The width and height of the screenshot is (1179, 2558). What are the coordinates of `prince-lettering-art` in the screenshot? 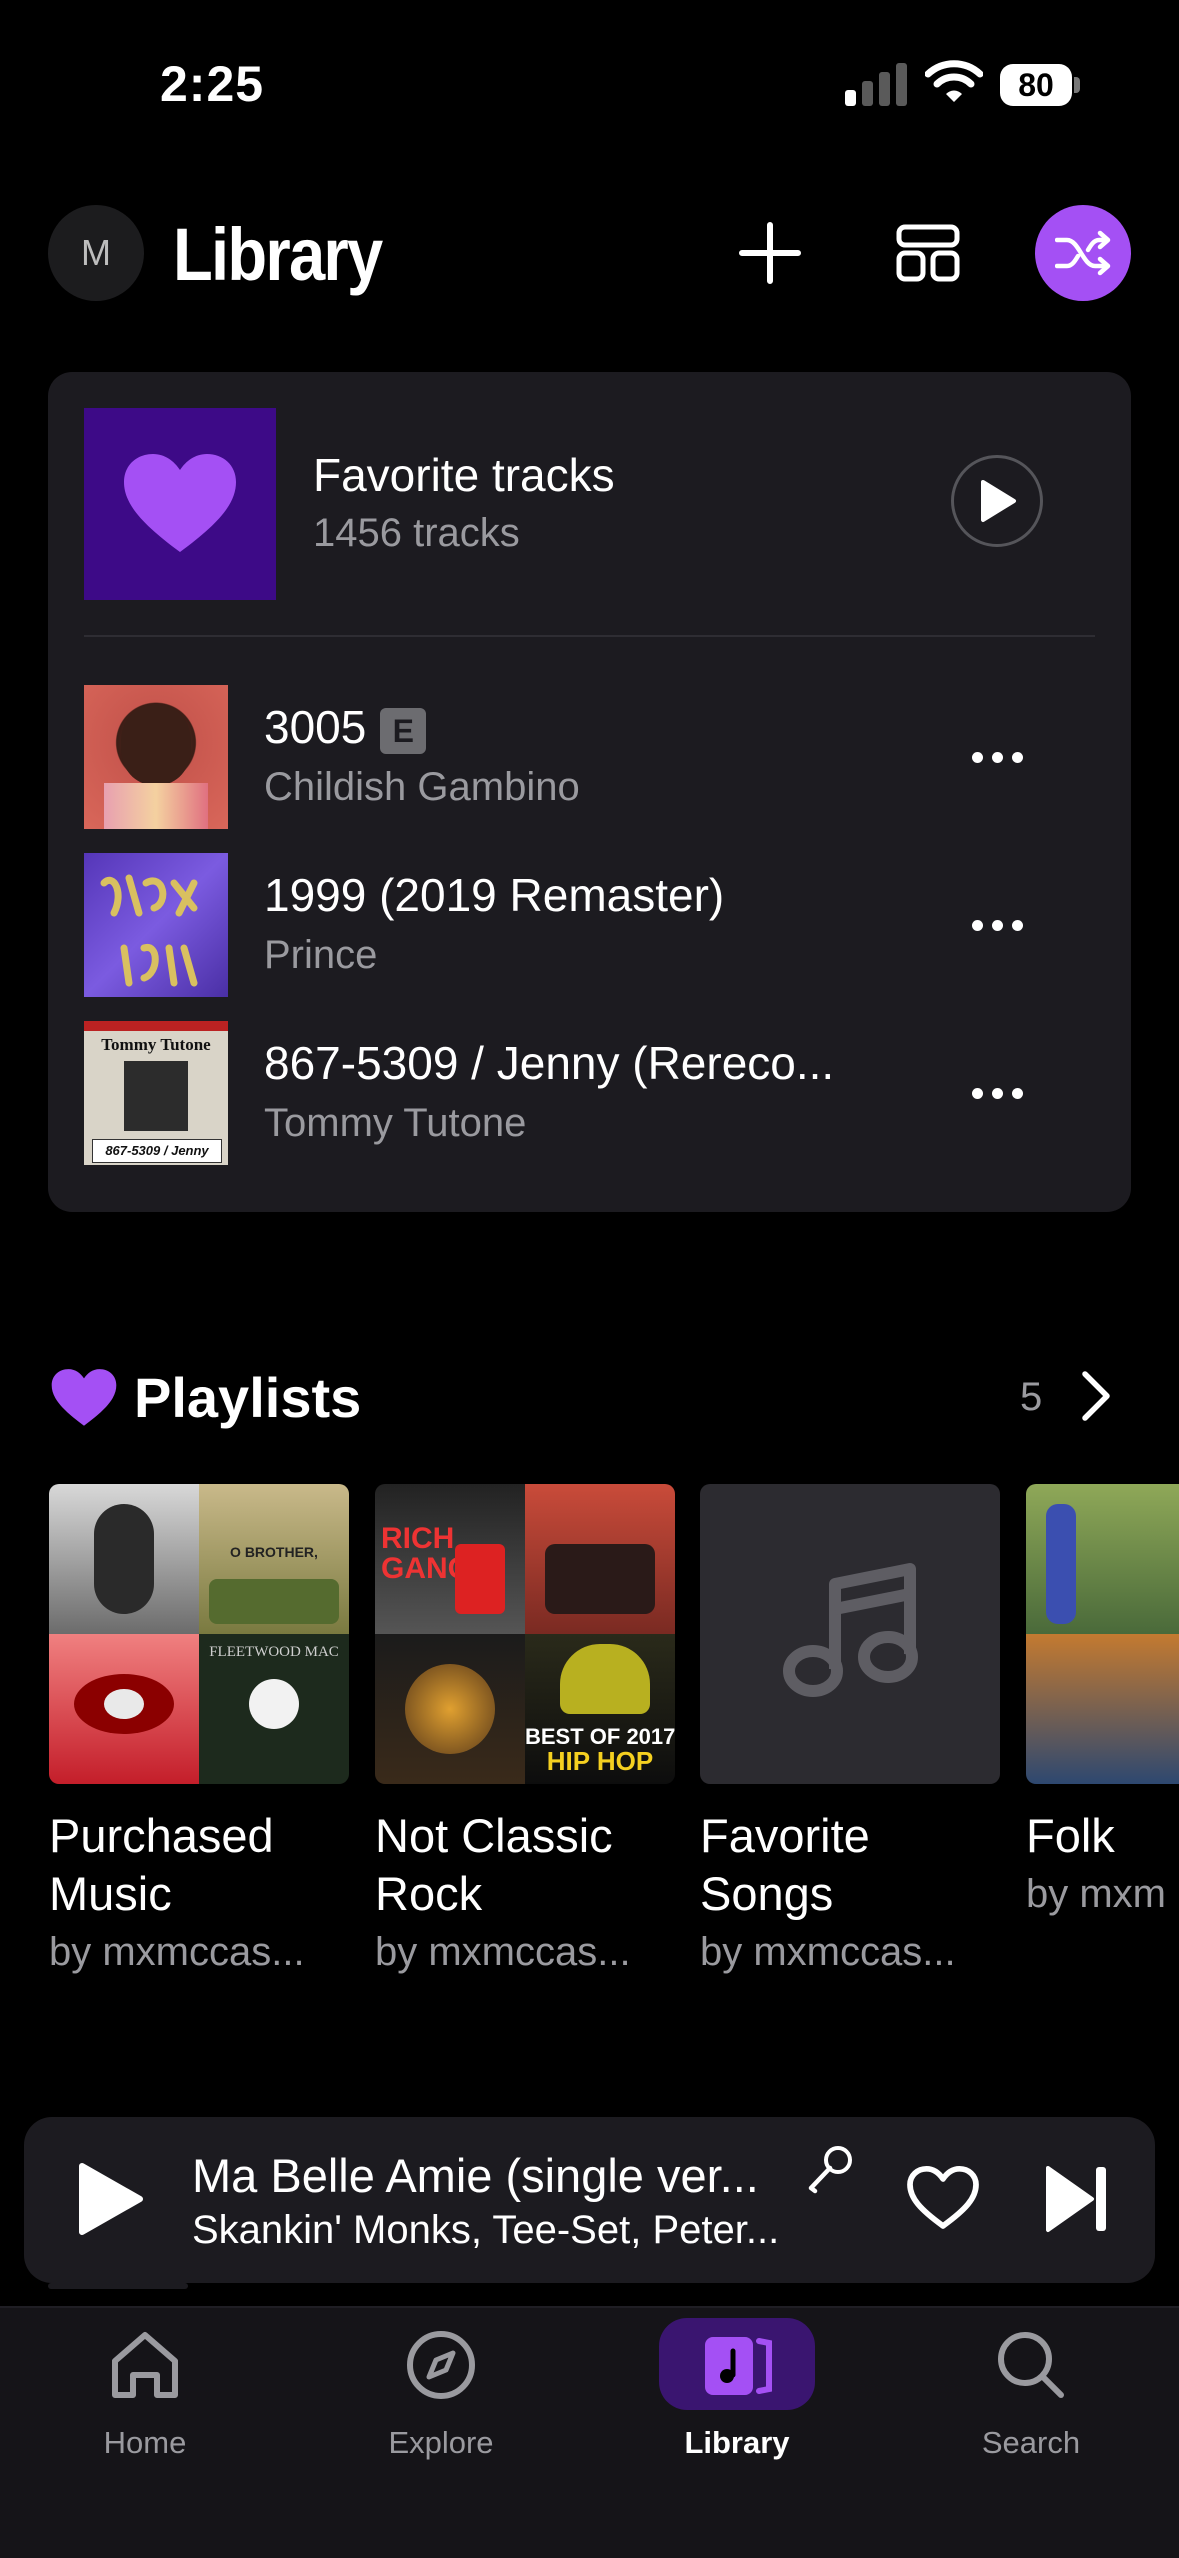 It's located at (149, 930).